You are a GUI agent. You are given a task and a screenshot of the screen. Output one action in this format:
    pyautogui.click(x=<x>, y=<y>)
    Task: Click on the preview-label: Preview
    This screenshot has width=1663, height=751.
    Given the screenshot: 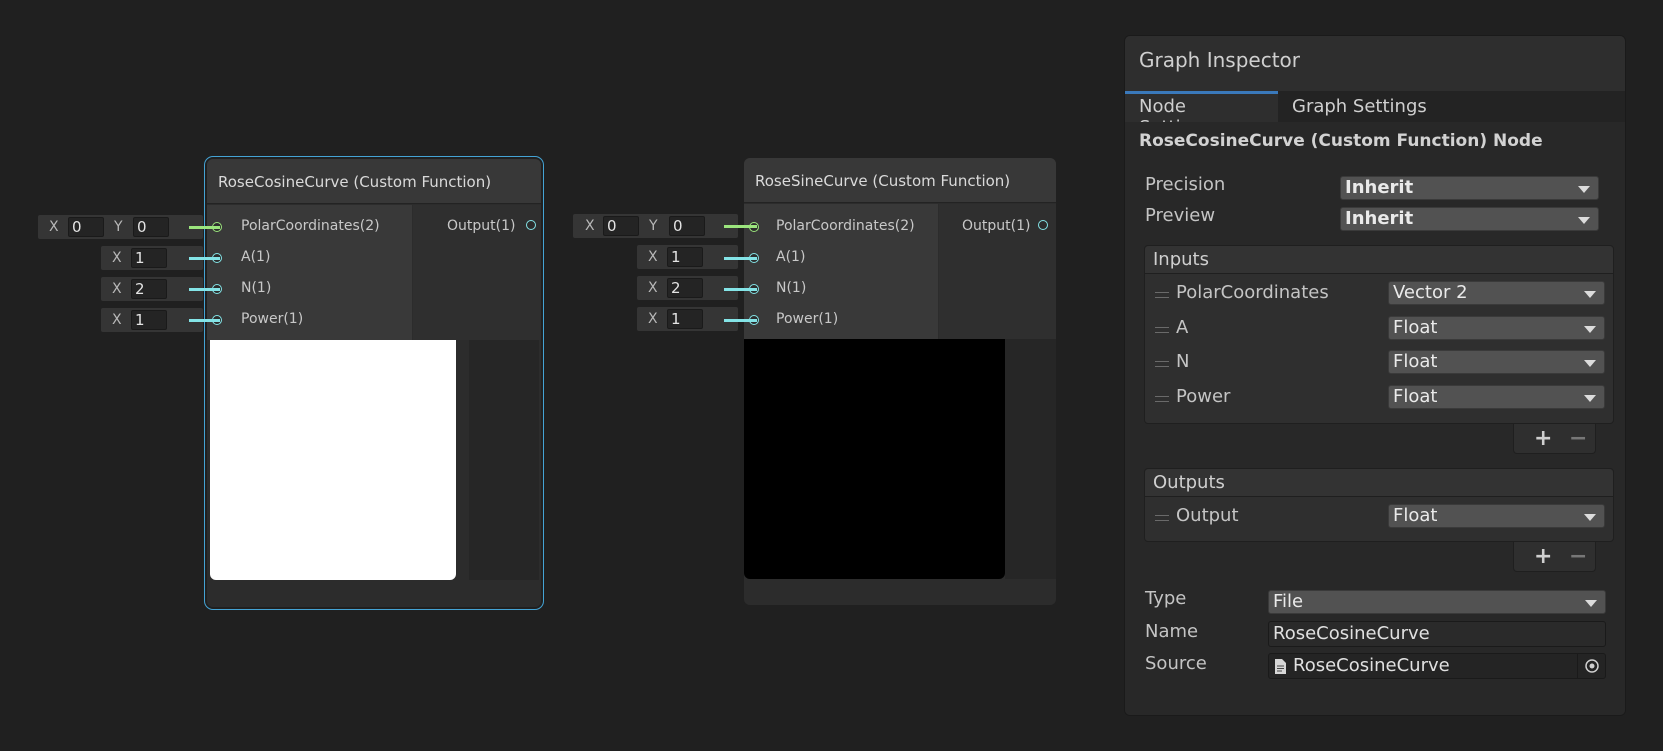 What is the action you would take?
    pyautogui.click(x=1180, y=215)
    